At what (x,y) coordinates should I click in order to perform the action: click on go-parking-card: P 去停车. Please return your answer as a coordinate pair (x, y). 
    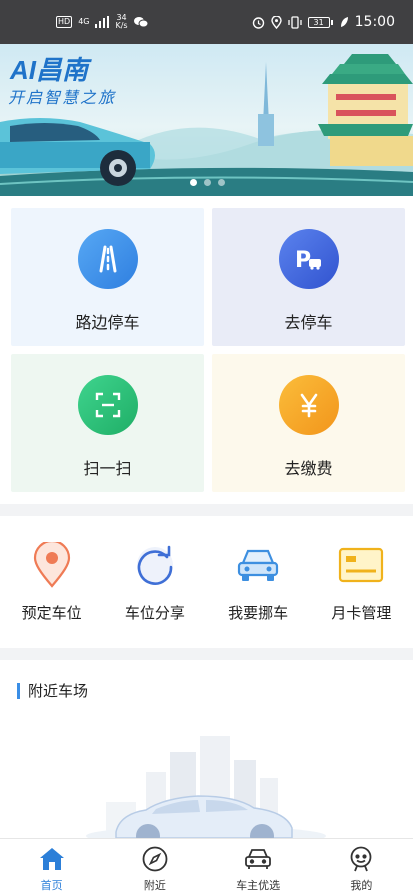
    Looking at the image, I should click on (308, 277).